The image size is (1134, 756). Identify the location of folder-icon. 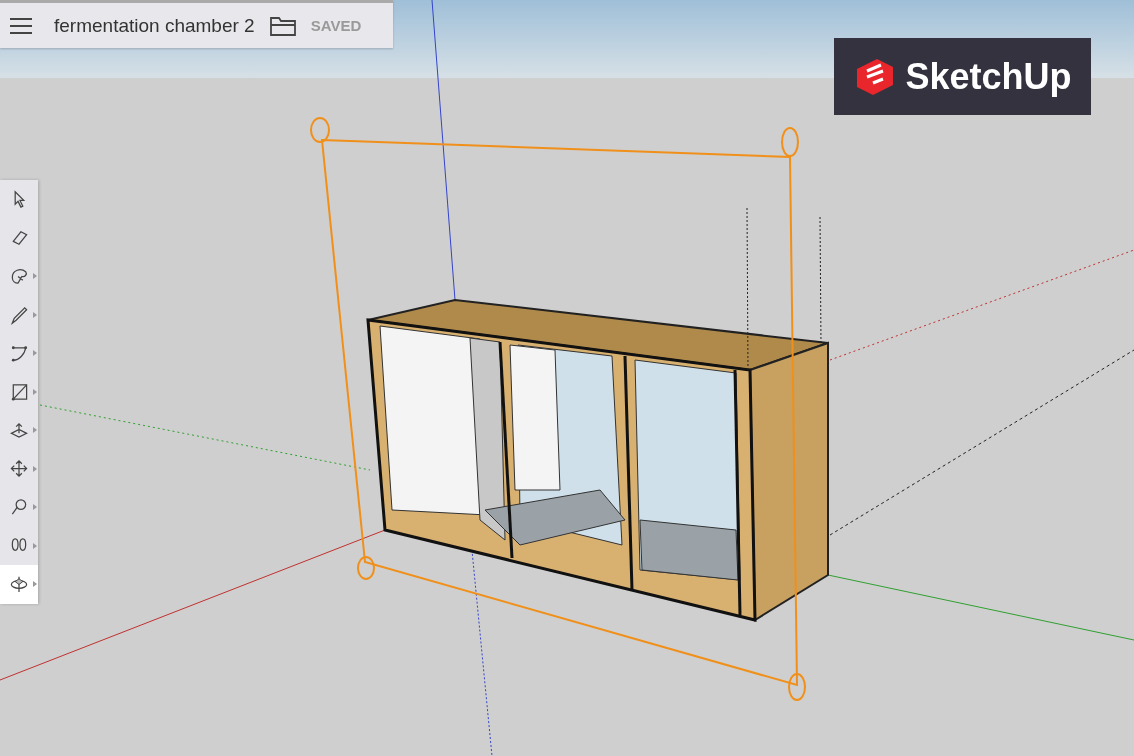
(282, 25).